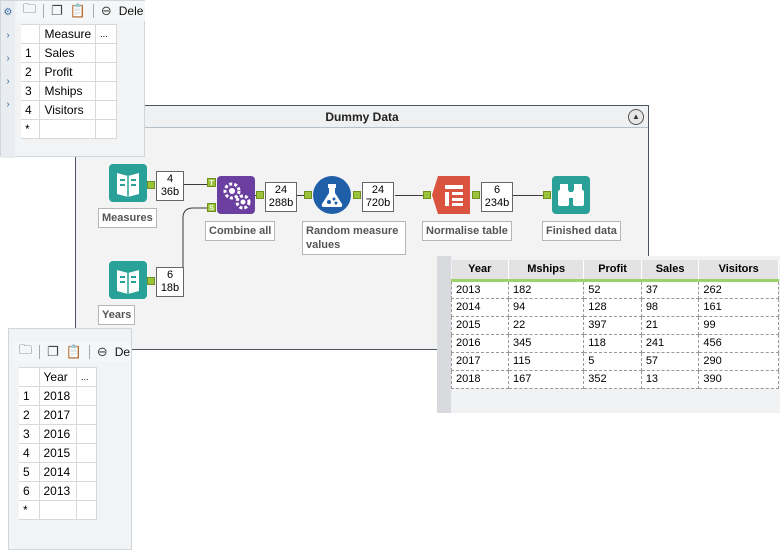 This screenshot has height=550, width=780. What do you see at coordinates (260, 195) in the screenshot?
I see `combine-output-anchor` at bounding box center [260, 195].